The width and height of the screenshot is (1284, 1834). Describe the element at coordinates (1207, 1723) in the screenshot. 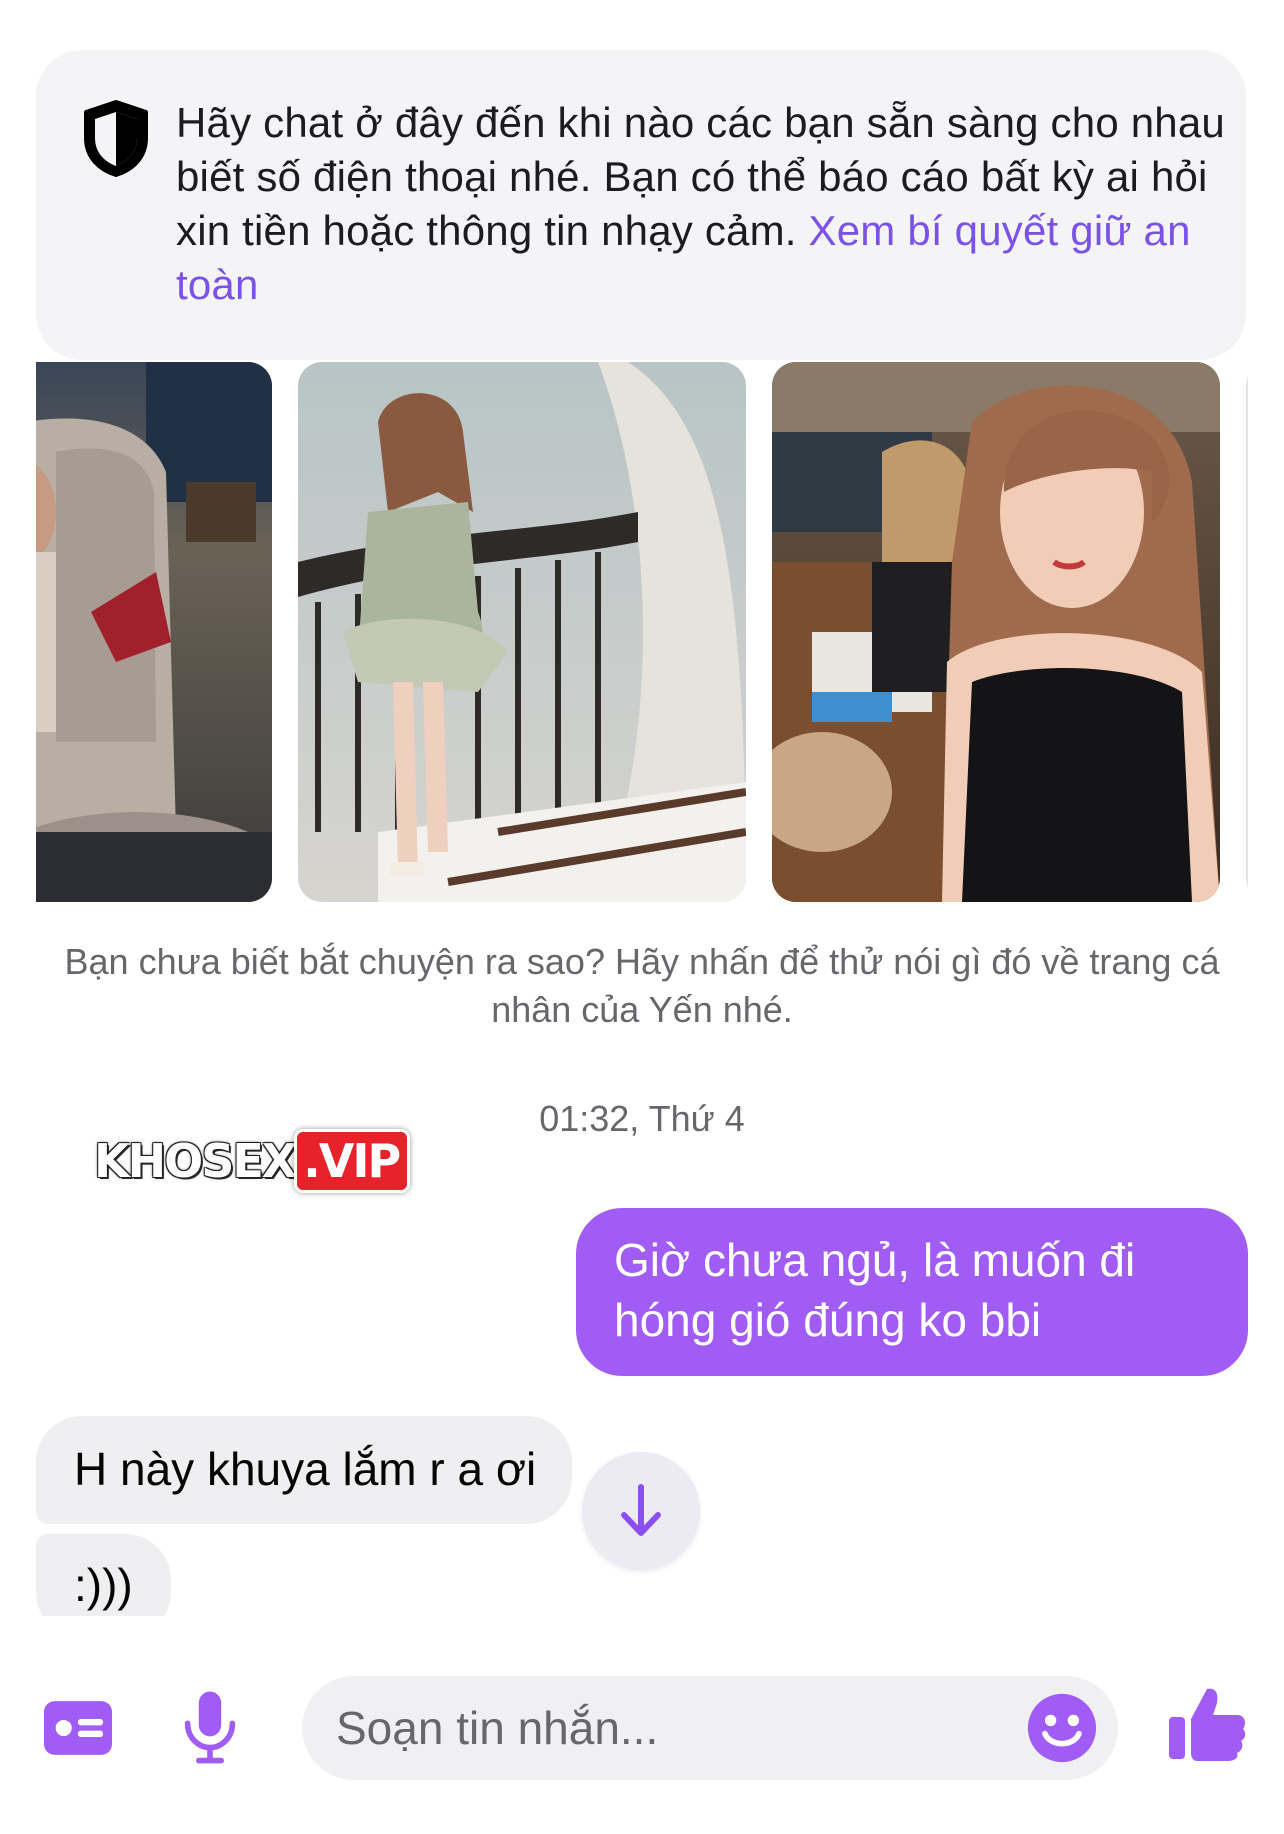

I see `thumbs-up-icon` at that location.